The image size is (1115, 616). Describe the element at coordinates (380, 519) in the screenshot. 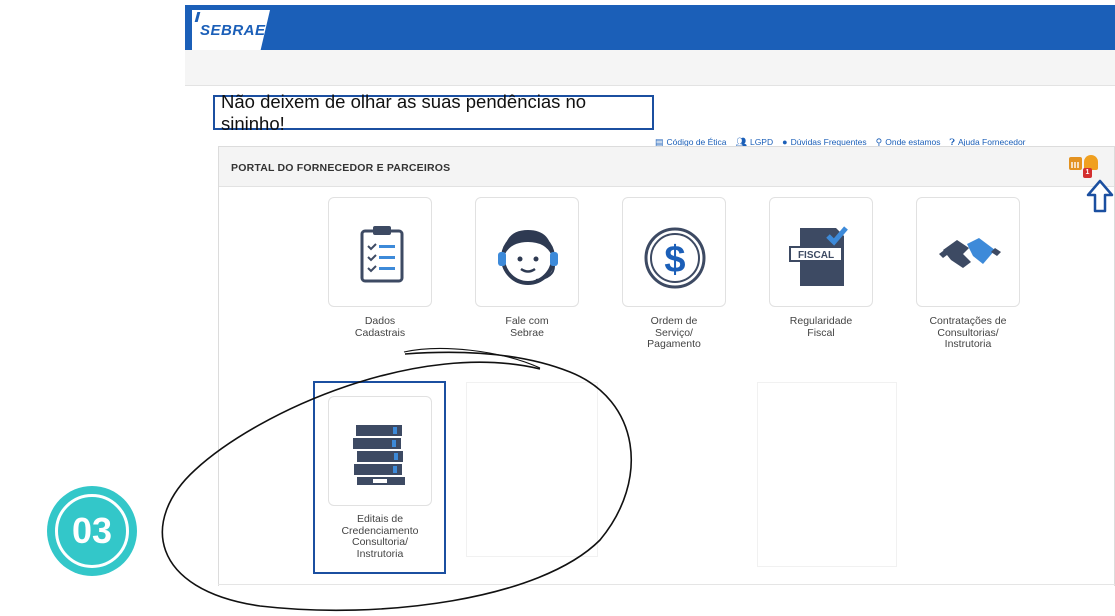

I see `label-line: Editais de` at that location.